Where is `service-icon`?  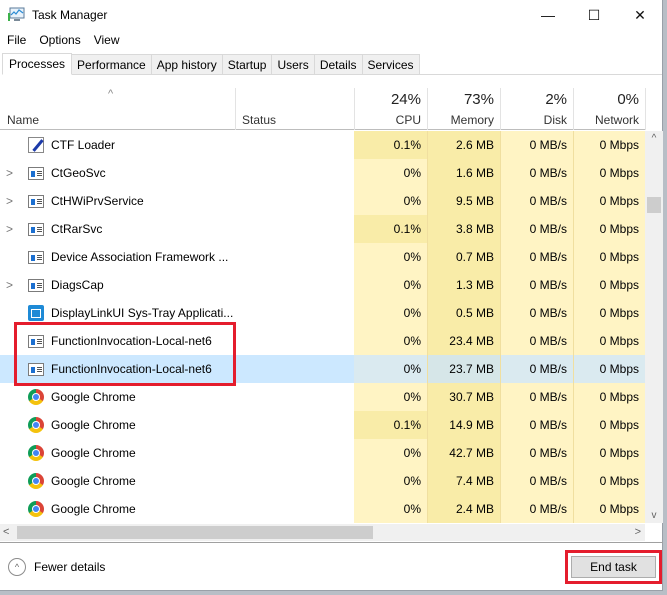 service-icon is located at coordinates (36, 173).